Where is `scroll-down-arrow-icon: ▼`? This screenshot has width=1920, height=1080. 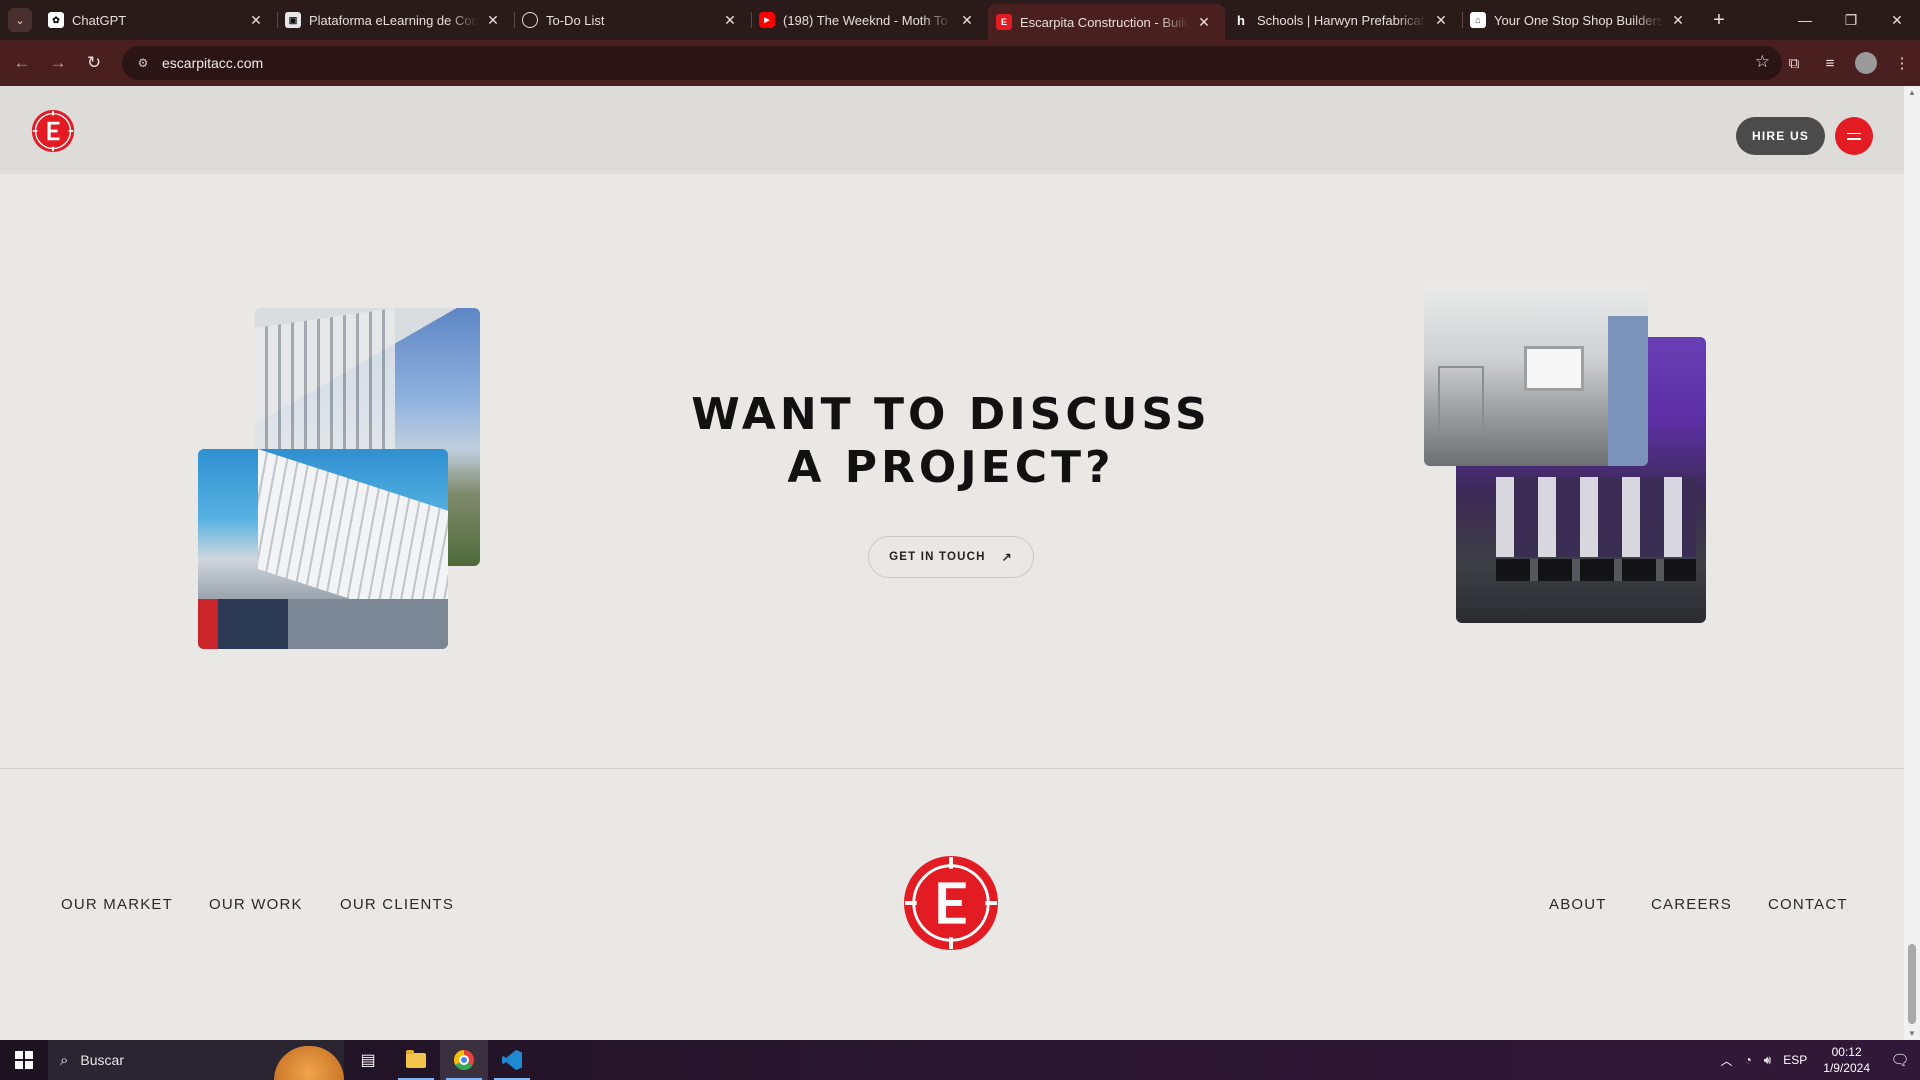 scroll-down-arrow-icon: ▼ is located at coordinates (1912, 1033).